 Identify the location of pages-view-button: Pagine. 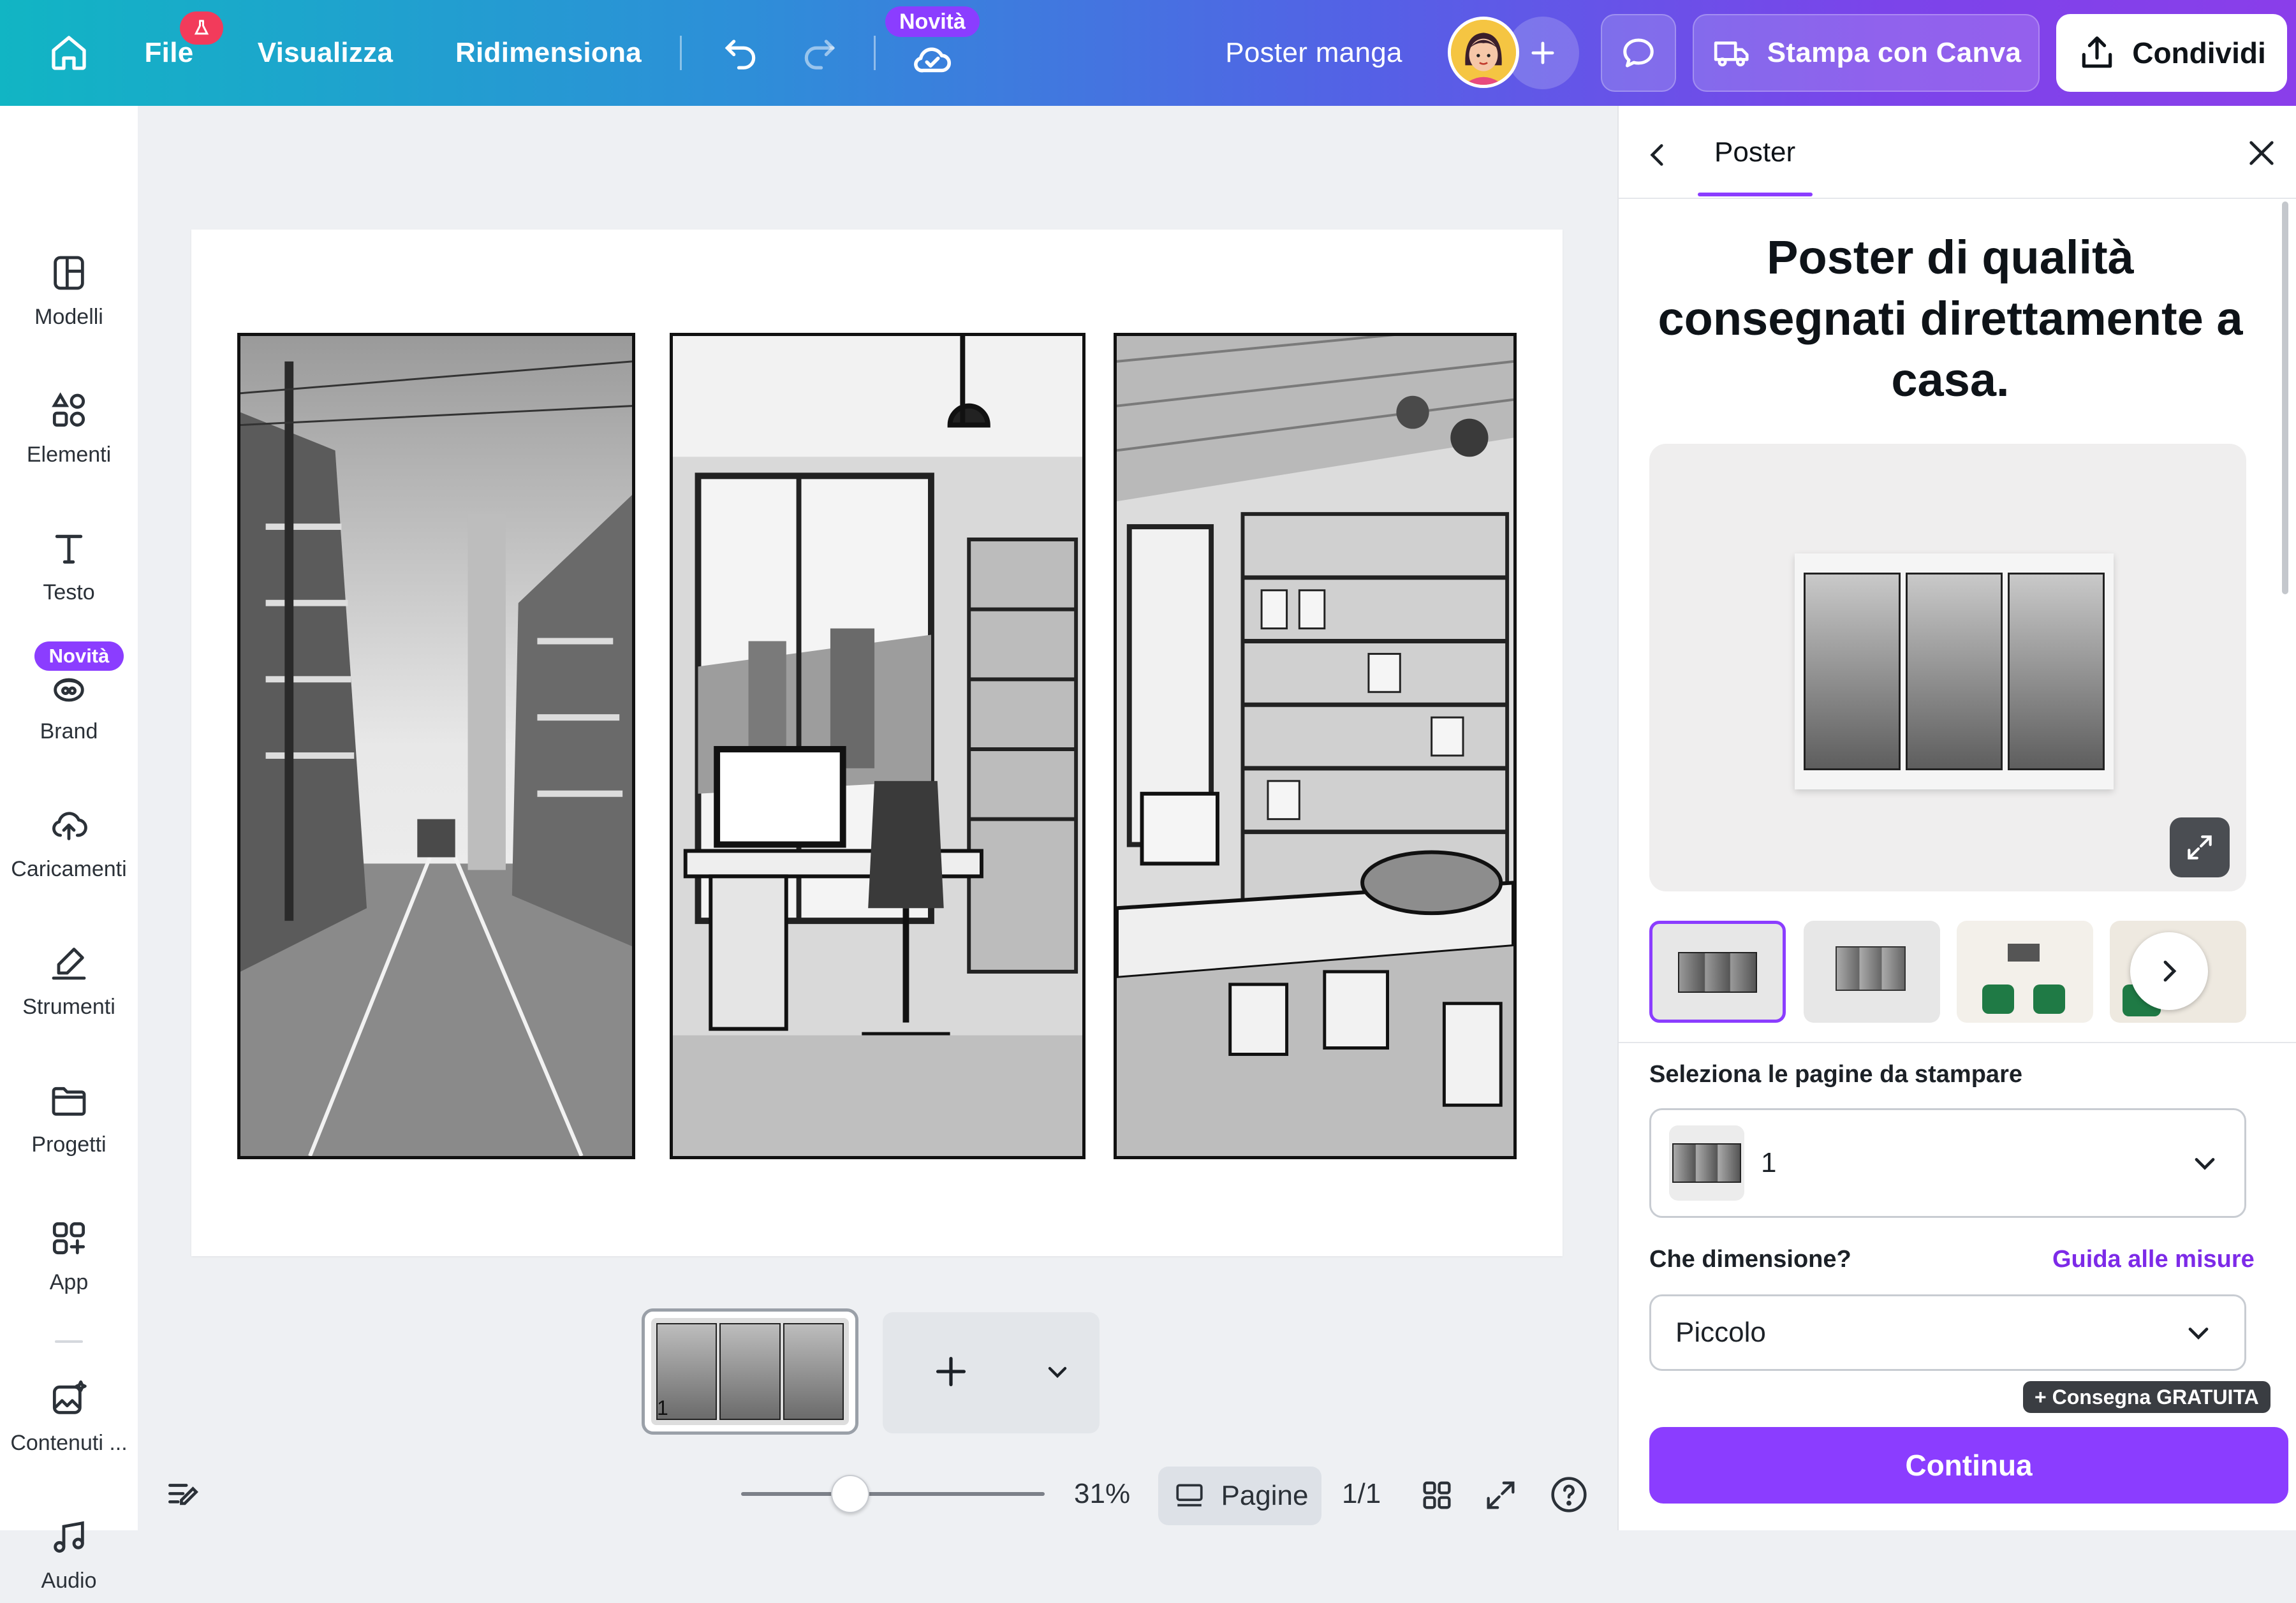
(1239, 1496).